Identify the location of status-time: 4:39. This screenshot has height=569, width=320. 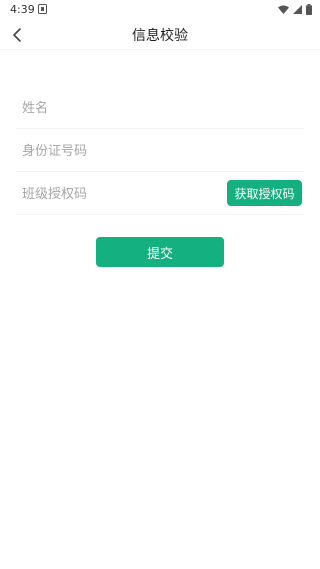
(22, 9).